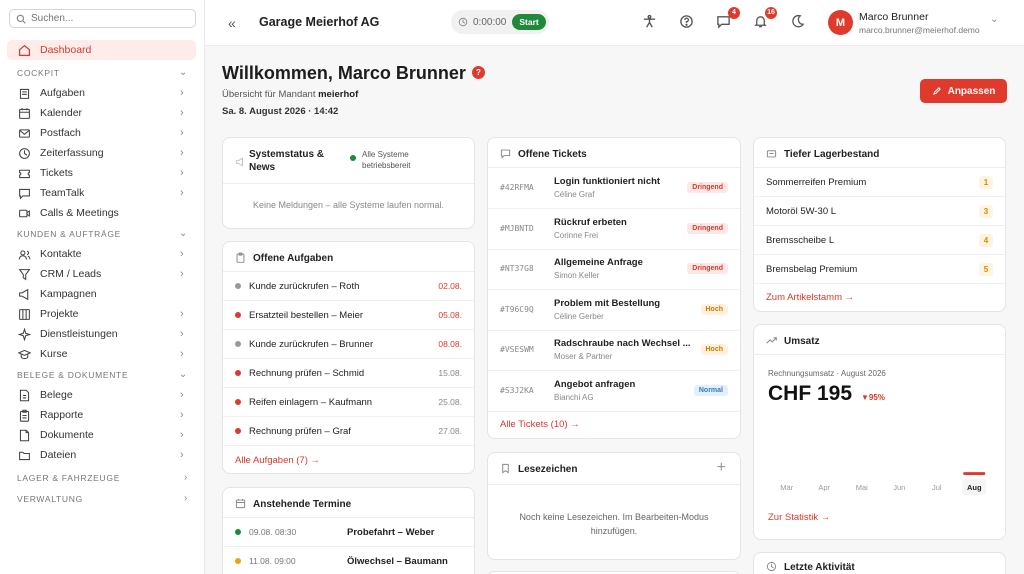 Image resolution: width=1024 pixels, height=574 pixels. I want to click on priority-dot, so click(238, 431).